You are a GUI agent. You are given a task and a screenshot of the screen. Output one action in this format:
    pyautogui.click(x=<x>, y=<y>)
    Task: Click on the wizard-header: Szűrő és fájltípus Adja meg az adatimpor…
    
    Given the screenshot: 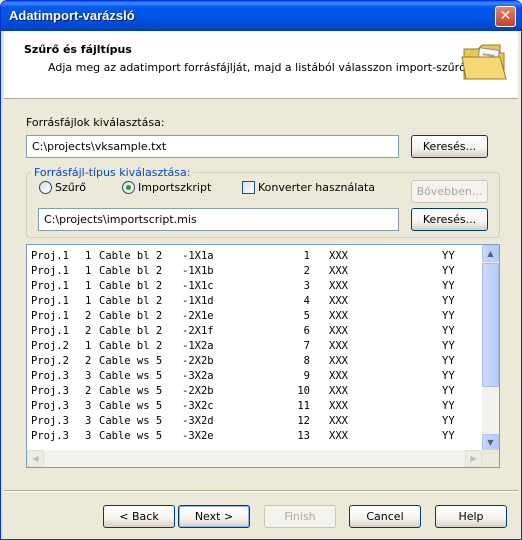 What is the action you would take?
    pyautogui.click(x=261, y=65)
    